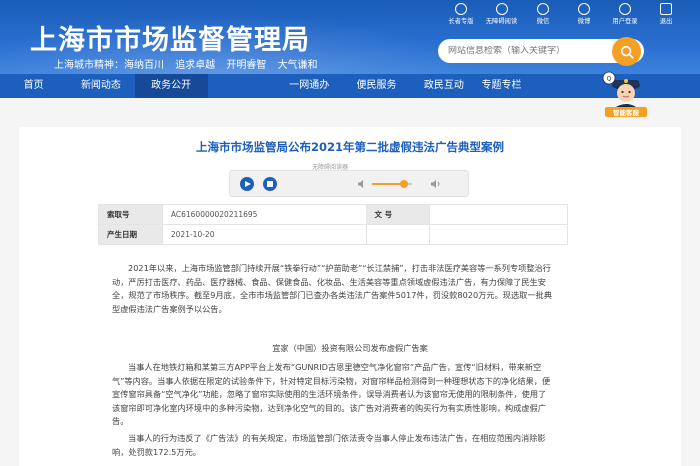  I want to click on article-title: 上海市市场监管局公布2021年第二批虚假违法广告典型案例, so click(349, 147).